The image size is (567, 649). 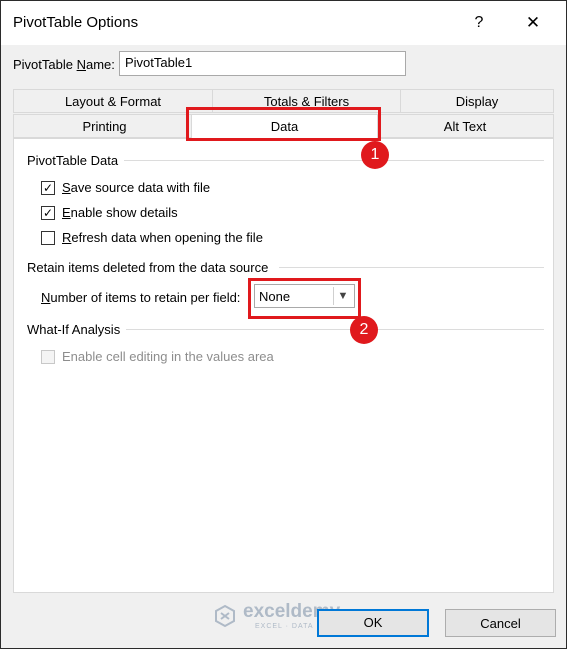 What do you see at coordinates (375, 155) in the screenshot?
I see `step-badge-1: 1` at bounding box center [375, 155].